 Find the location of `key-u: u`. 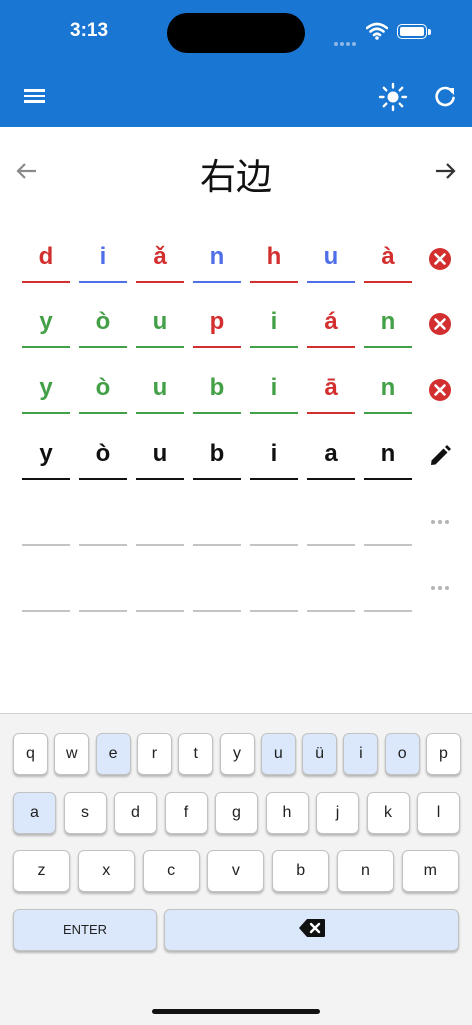

key-u: u is located at coordinates (278, 754).